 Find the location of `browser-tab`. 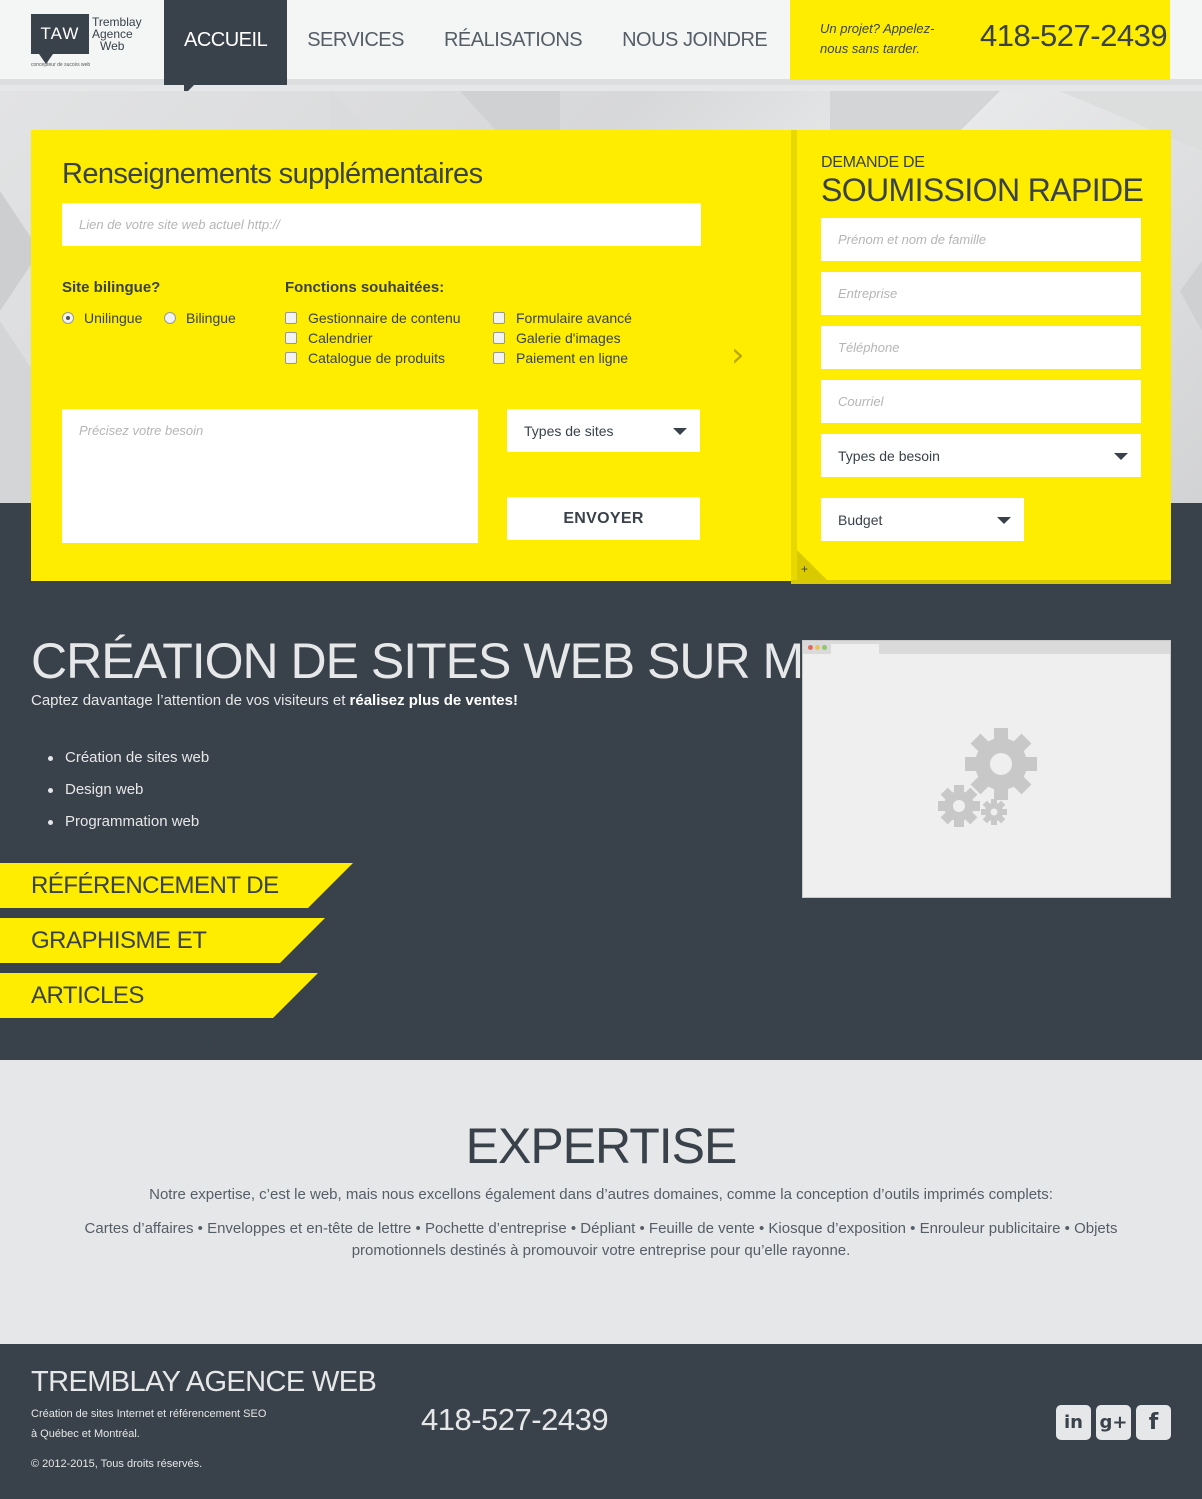

browser-tab is located at coordinates (855, 649).